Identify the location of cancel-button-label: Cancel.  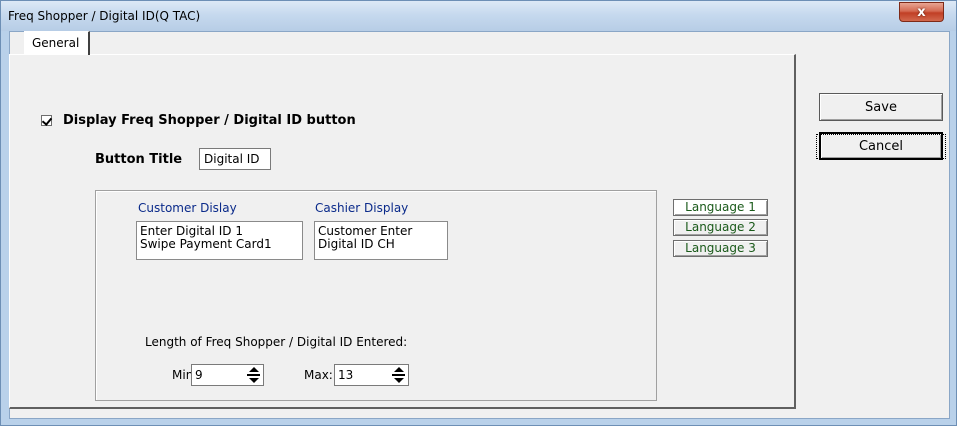
(881, 146).